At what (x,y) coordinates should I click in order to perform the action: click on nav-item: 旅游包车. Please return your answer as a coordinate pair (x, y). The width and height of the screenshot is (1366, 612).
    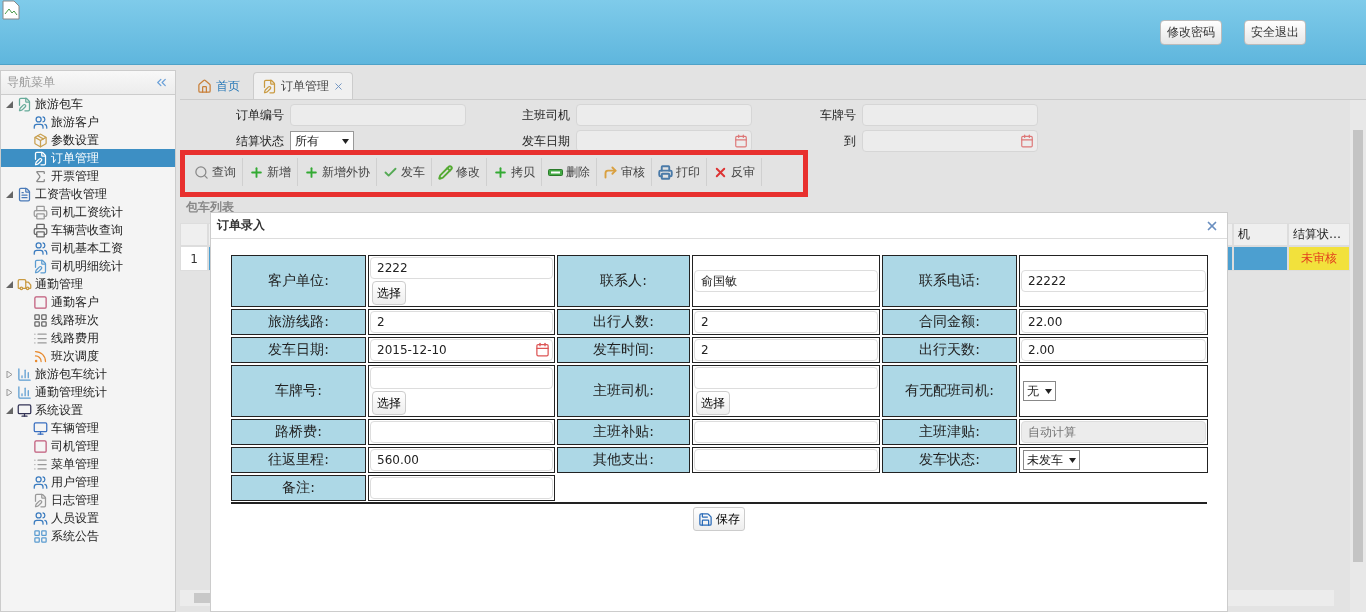
    Looking at the image, I should click on (88, 104).